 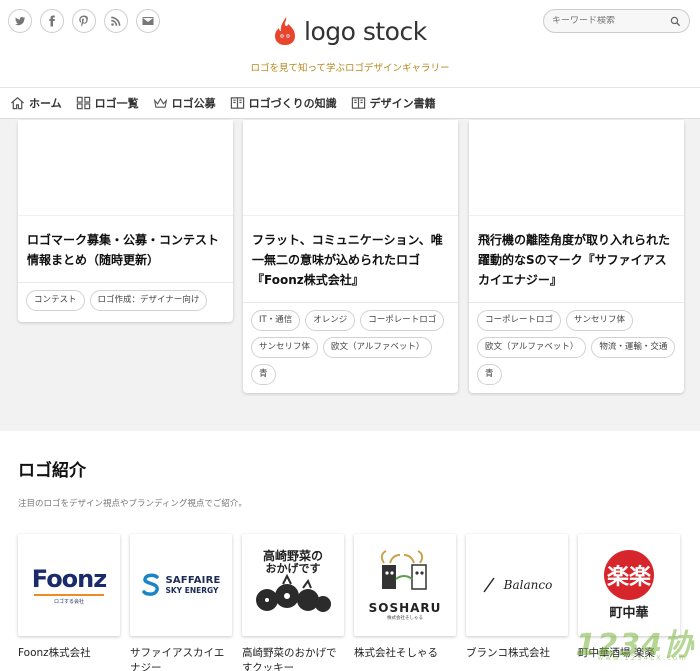 What do you see at coordinates (293, 568) in the screenshot?
I see `takasaki-line2: おかげです` at bounding box center [293, 568].